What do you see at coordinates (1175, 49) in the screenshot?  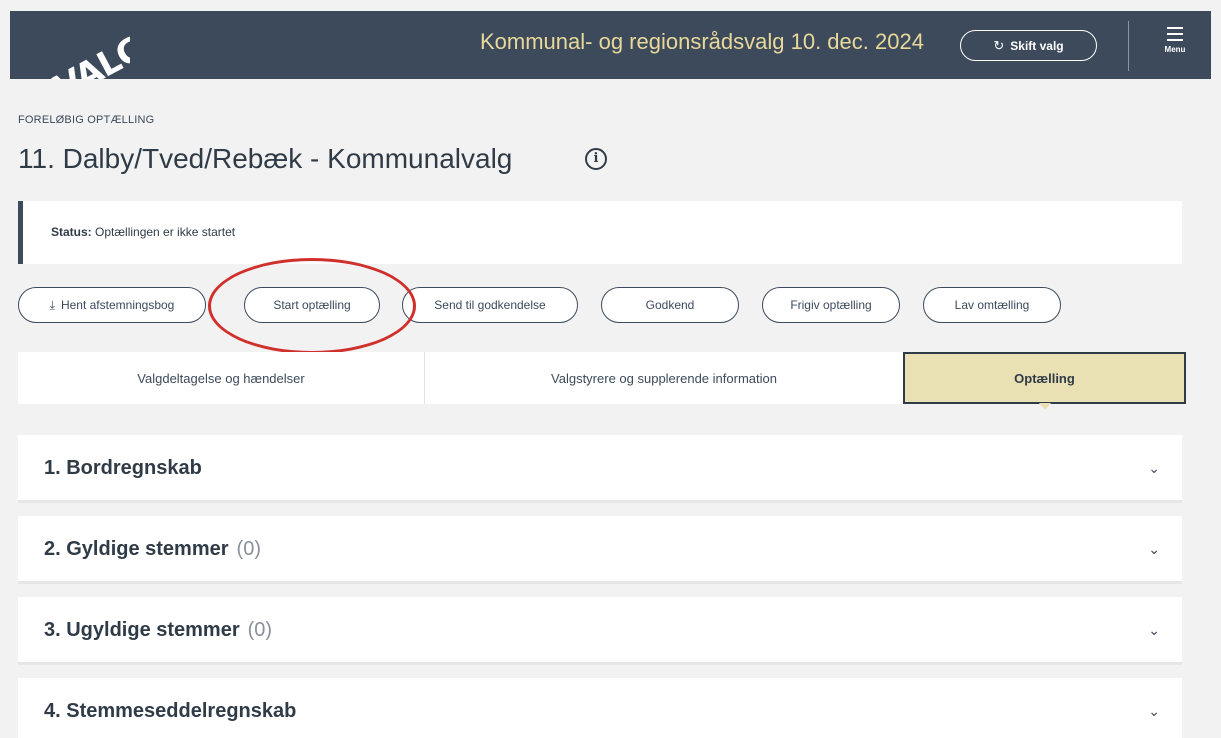 I see `menu-label: Menu` at bounding box center [1175, 49].